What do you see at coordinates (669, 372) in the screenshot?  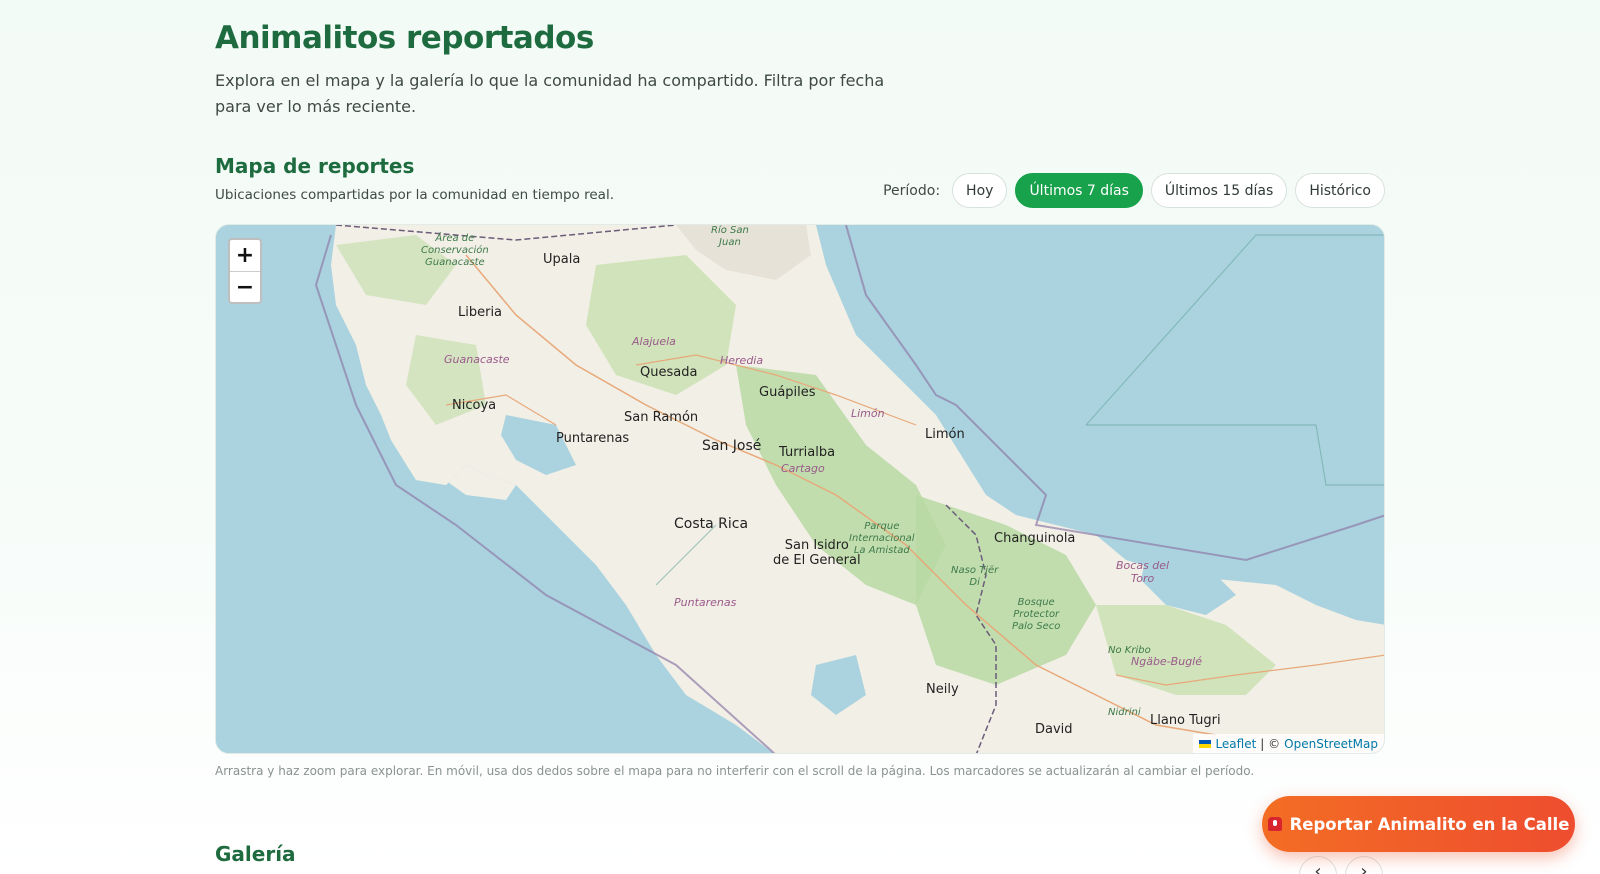 I see `map-label-city: Quesada` at bounding box center [669, 372].